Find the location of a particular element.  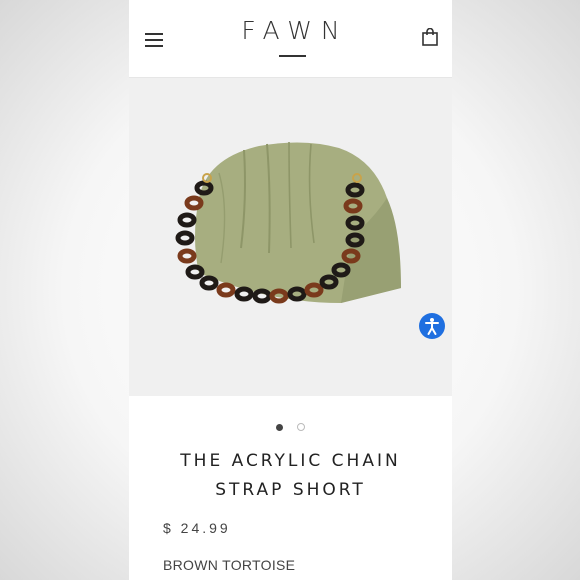

product-price: $ 24.99 is located at coordinates (197, 528).